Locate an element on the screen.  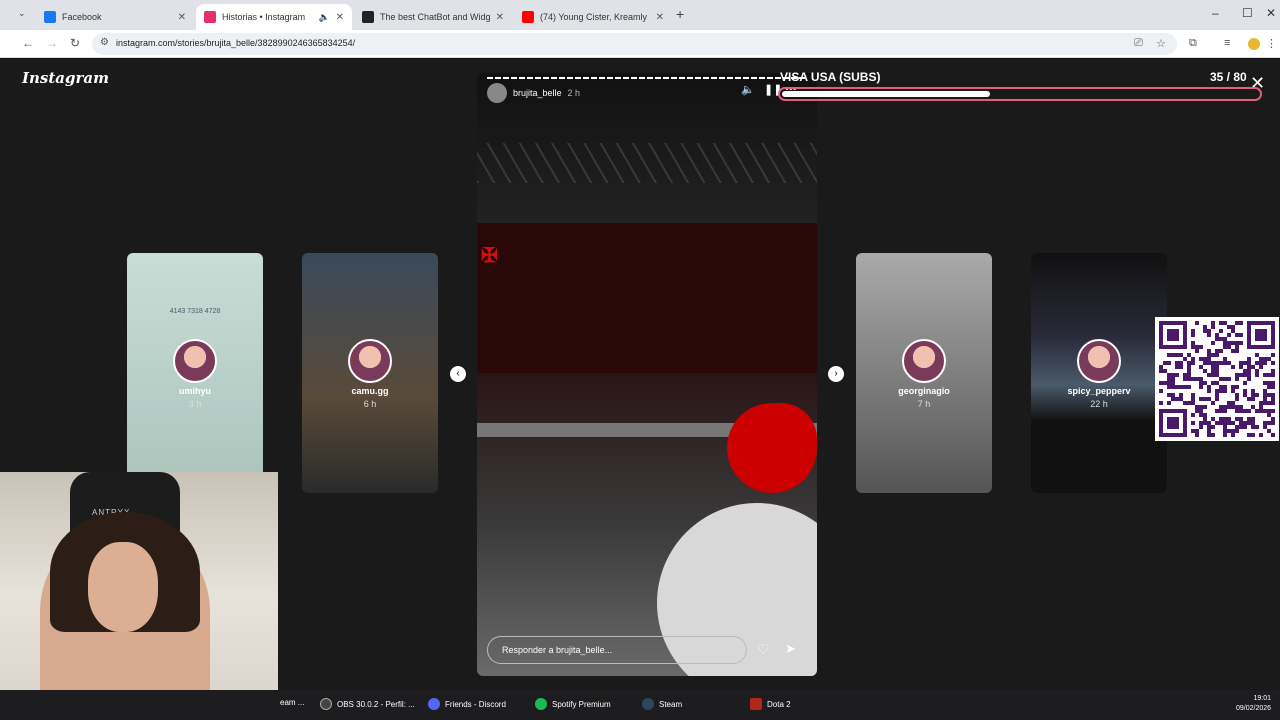
thumb-time: 6 h is located at coordinates (370, 404).